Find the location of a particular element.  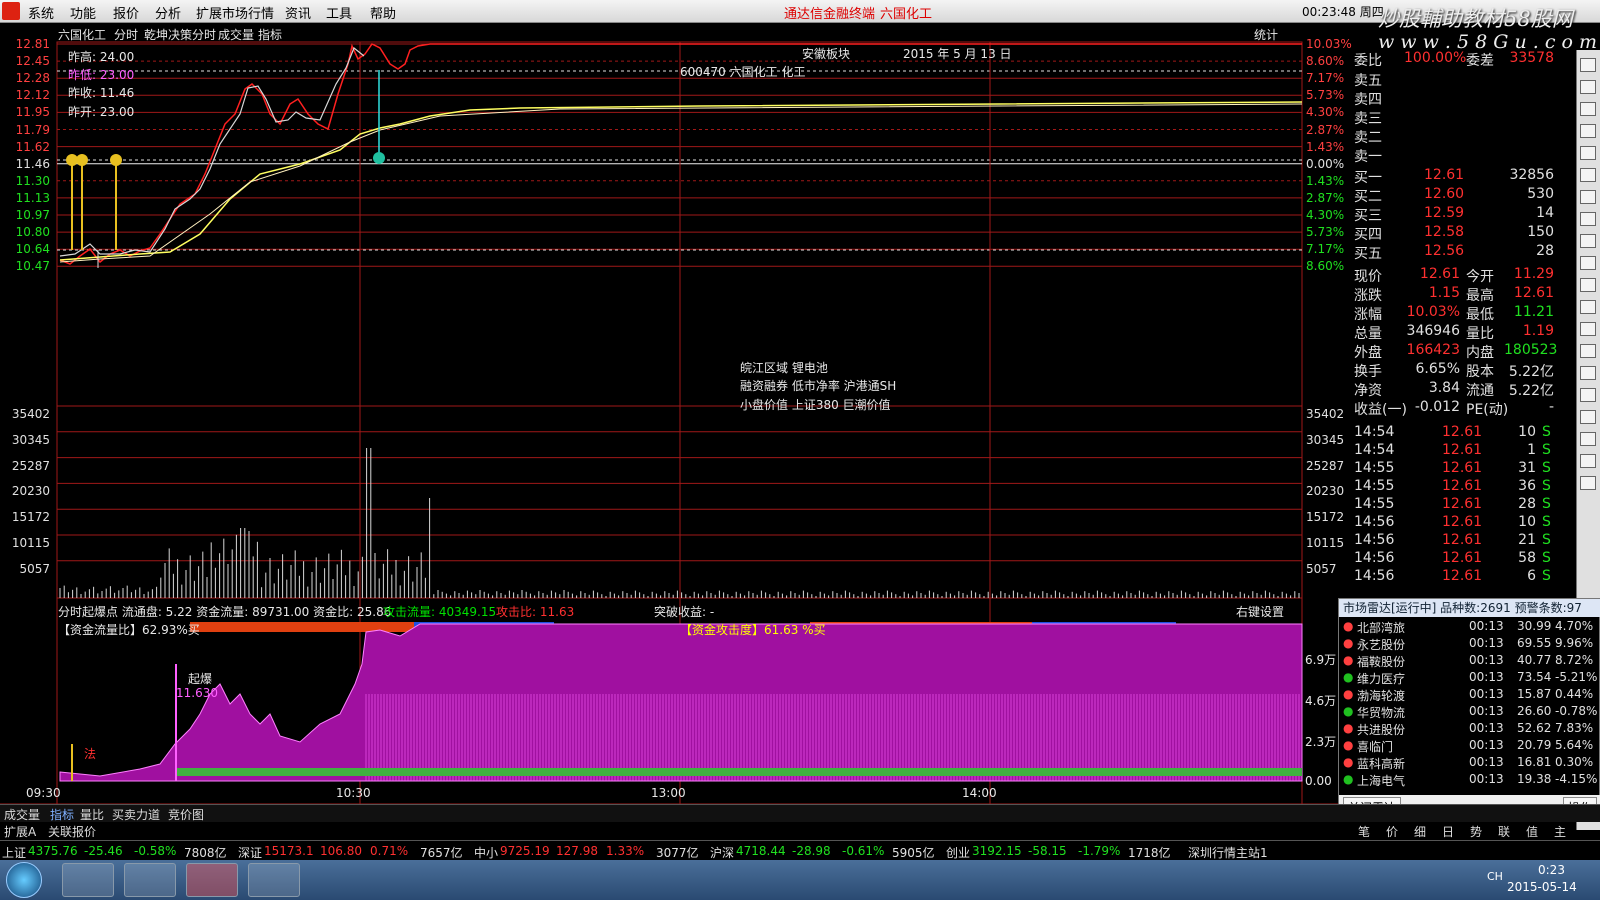

axis-tick-label: 20230 is located at coordinates (30, 491).